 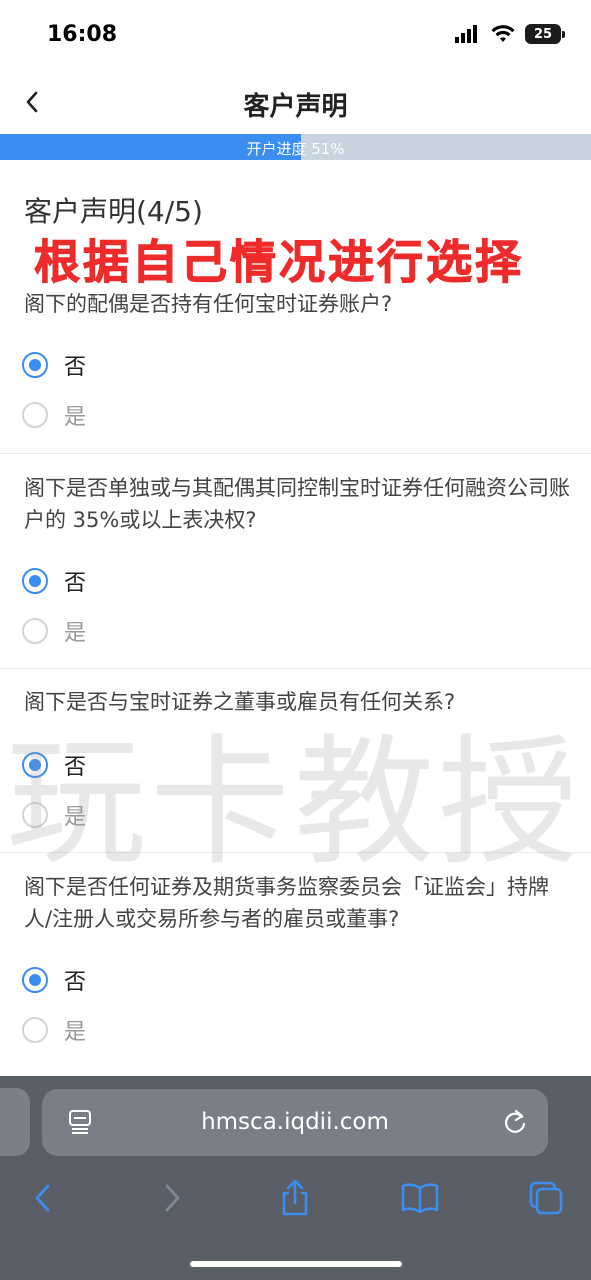 I want to click on tabs-button, so click(x=546, y=1198).